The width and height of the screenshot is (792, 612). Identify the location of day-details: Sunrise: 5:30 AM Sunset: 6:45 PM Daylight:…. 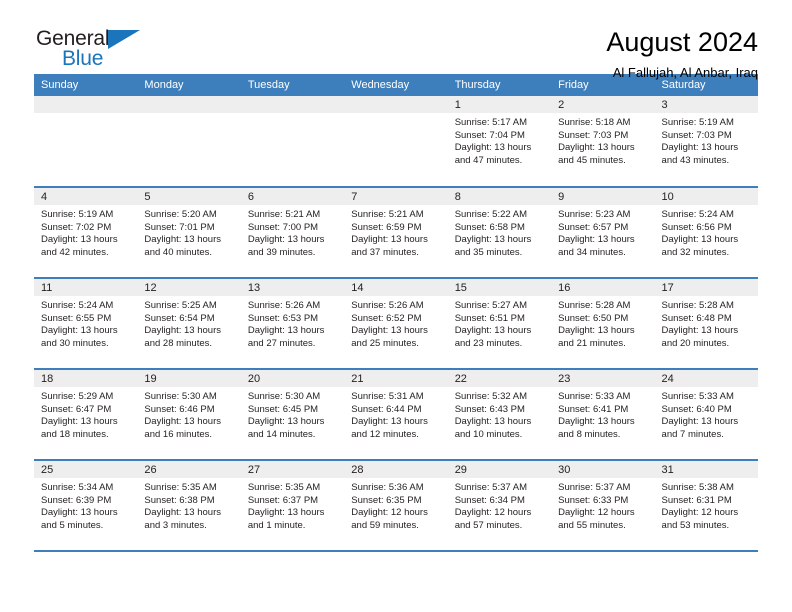
(292, 414).